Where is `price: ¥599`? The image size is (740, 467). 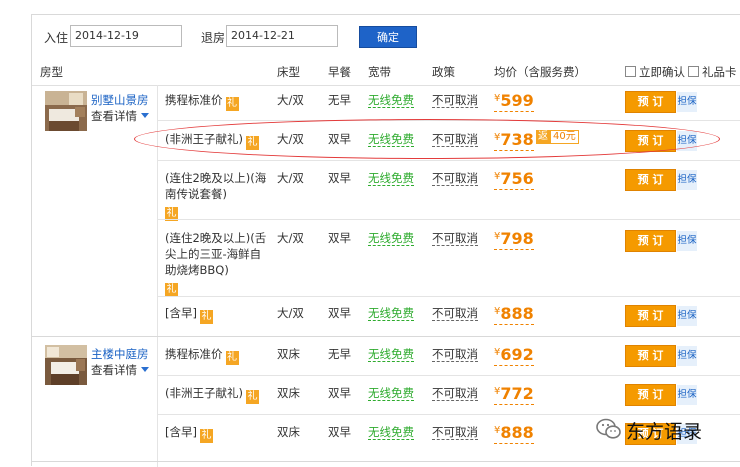
price: ¥599 is located at coordinates (514, 101).